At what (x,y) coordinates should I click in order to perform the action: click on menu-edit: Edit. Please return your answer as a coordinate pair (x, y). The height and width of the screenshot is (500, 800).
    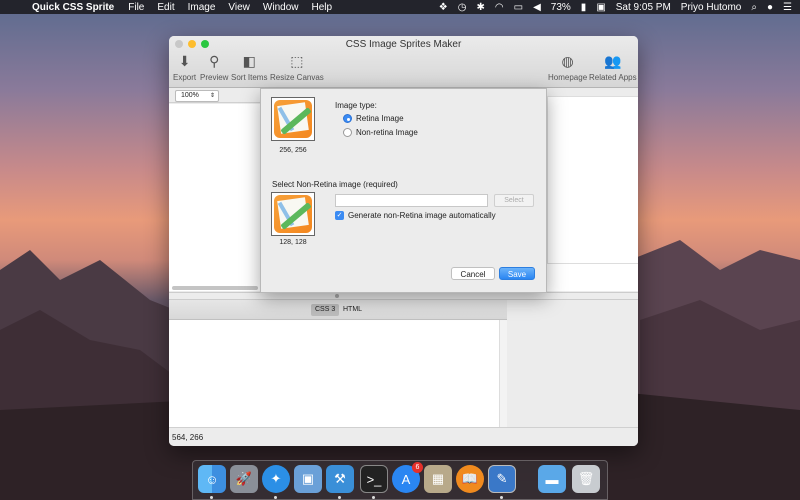
    Looking at the image, I should click on (165, 7).